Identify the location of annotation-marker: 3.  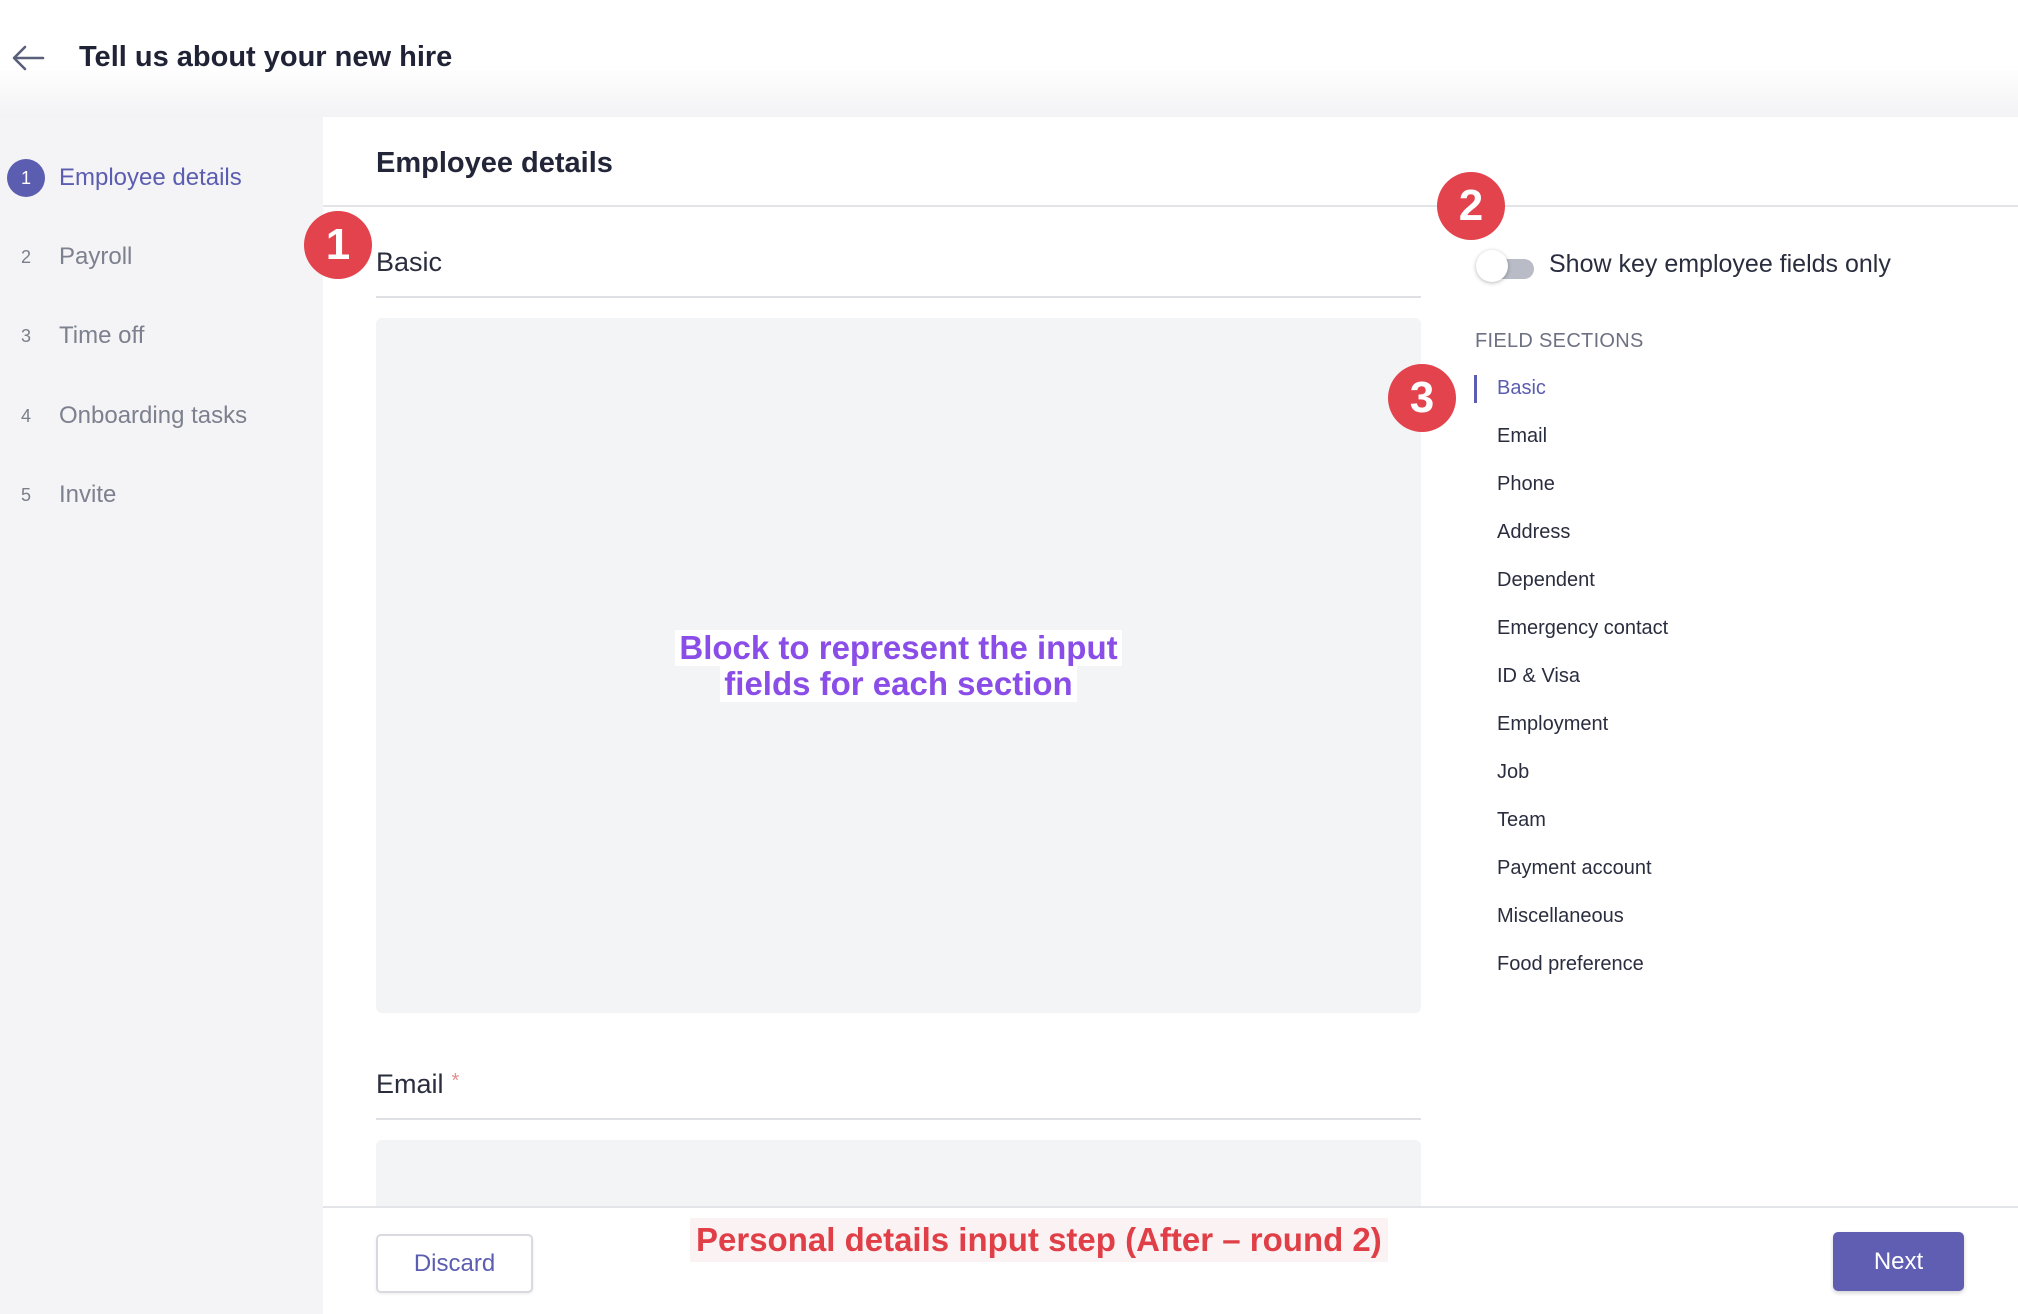
(1422, 398).